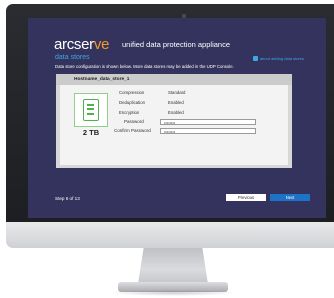 The image size is (334, 298). What do you see at coordinates (129, 112) in the screenshot?
I see `encryption-label: Encryption` at bounding box center [129, 112].